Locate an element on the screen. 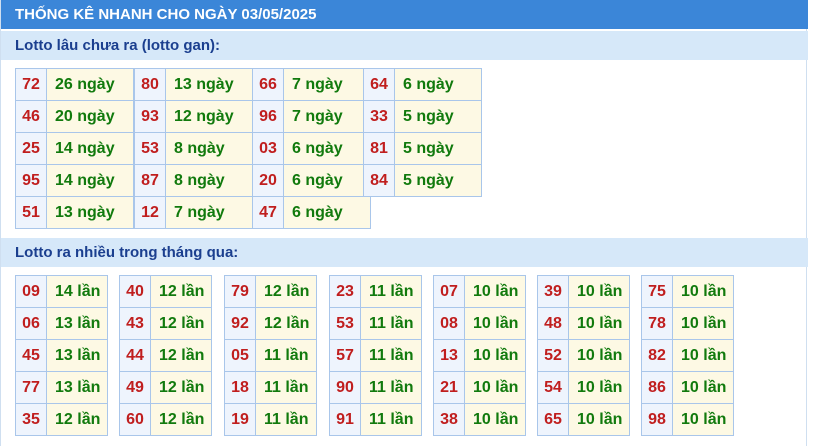 The height and width of the screenshot is (446, 813). lotto-number: 12 is located at coordinates (150, 212).